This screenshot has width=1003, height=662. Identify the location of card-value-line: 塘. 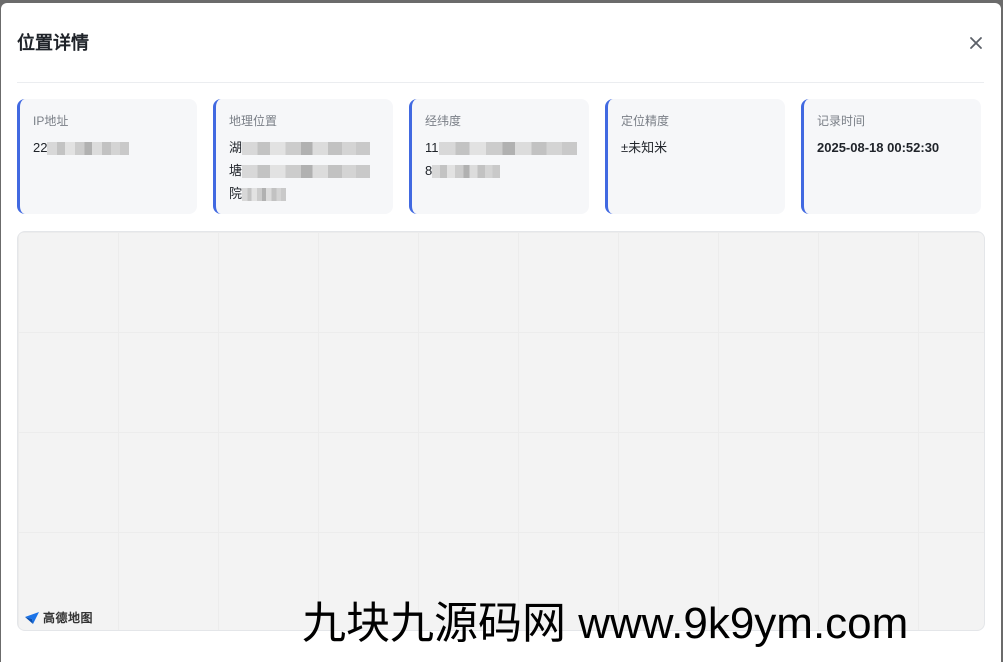
(236, 170).